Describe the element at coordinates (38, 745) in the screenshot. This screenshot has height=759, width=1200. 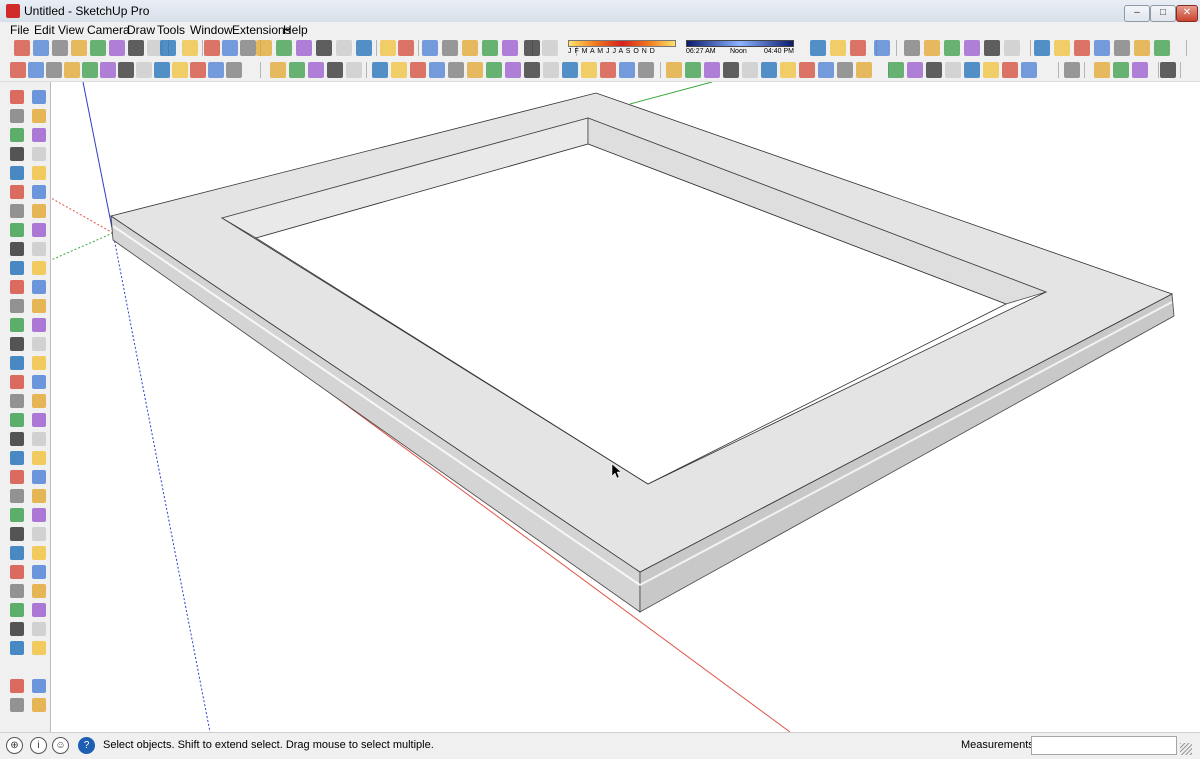
I see `credits-icon: i` at that location.